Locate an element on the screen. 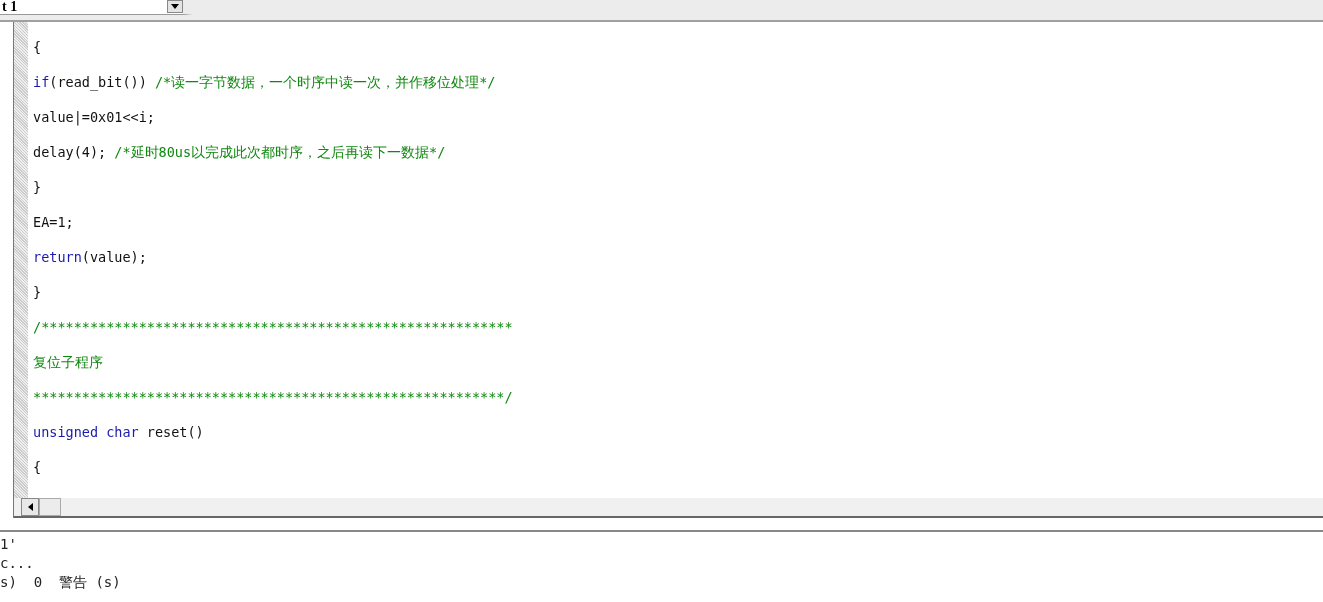  code-line: 复位子程序 is located at coordinates (68, 363).